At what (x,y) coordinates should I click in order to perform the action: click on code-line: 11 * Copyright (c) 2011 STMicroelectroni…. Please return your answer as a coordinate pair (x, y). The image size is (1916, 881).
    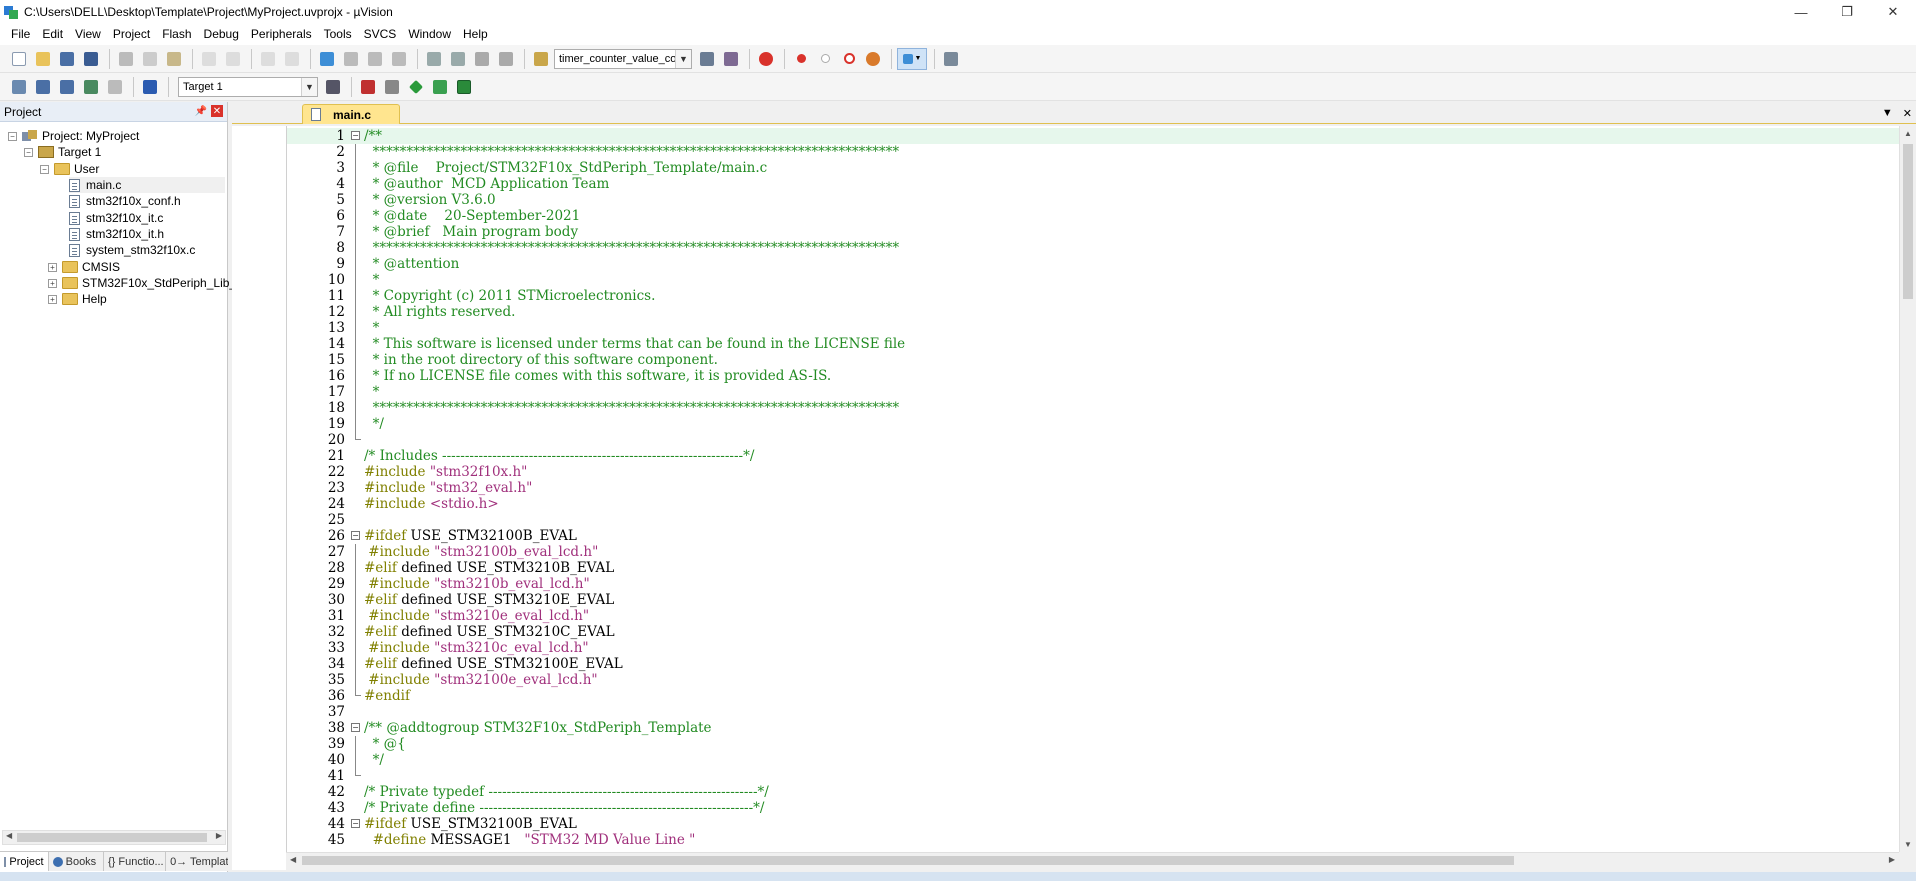
    Looking at the image, I should click on (1094, 296).